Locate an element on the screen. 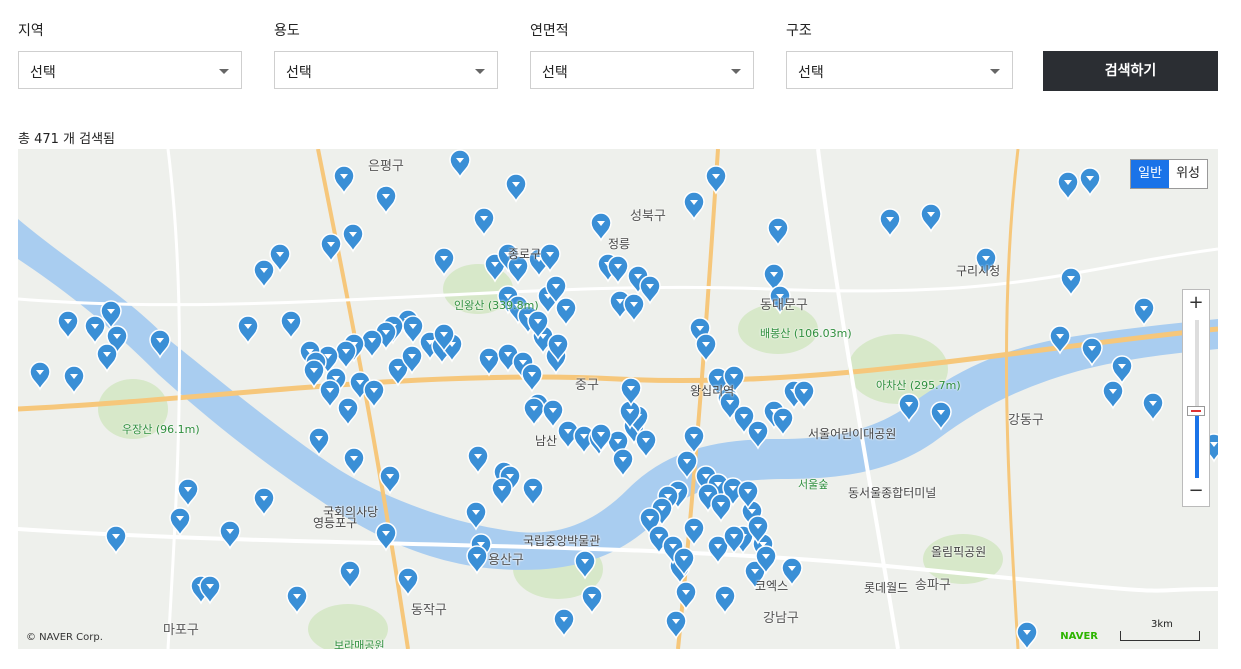 This screenshot has height=669, width=1241. search-button: 검색하기 is located at coordinates (1130, 71).